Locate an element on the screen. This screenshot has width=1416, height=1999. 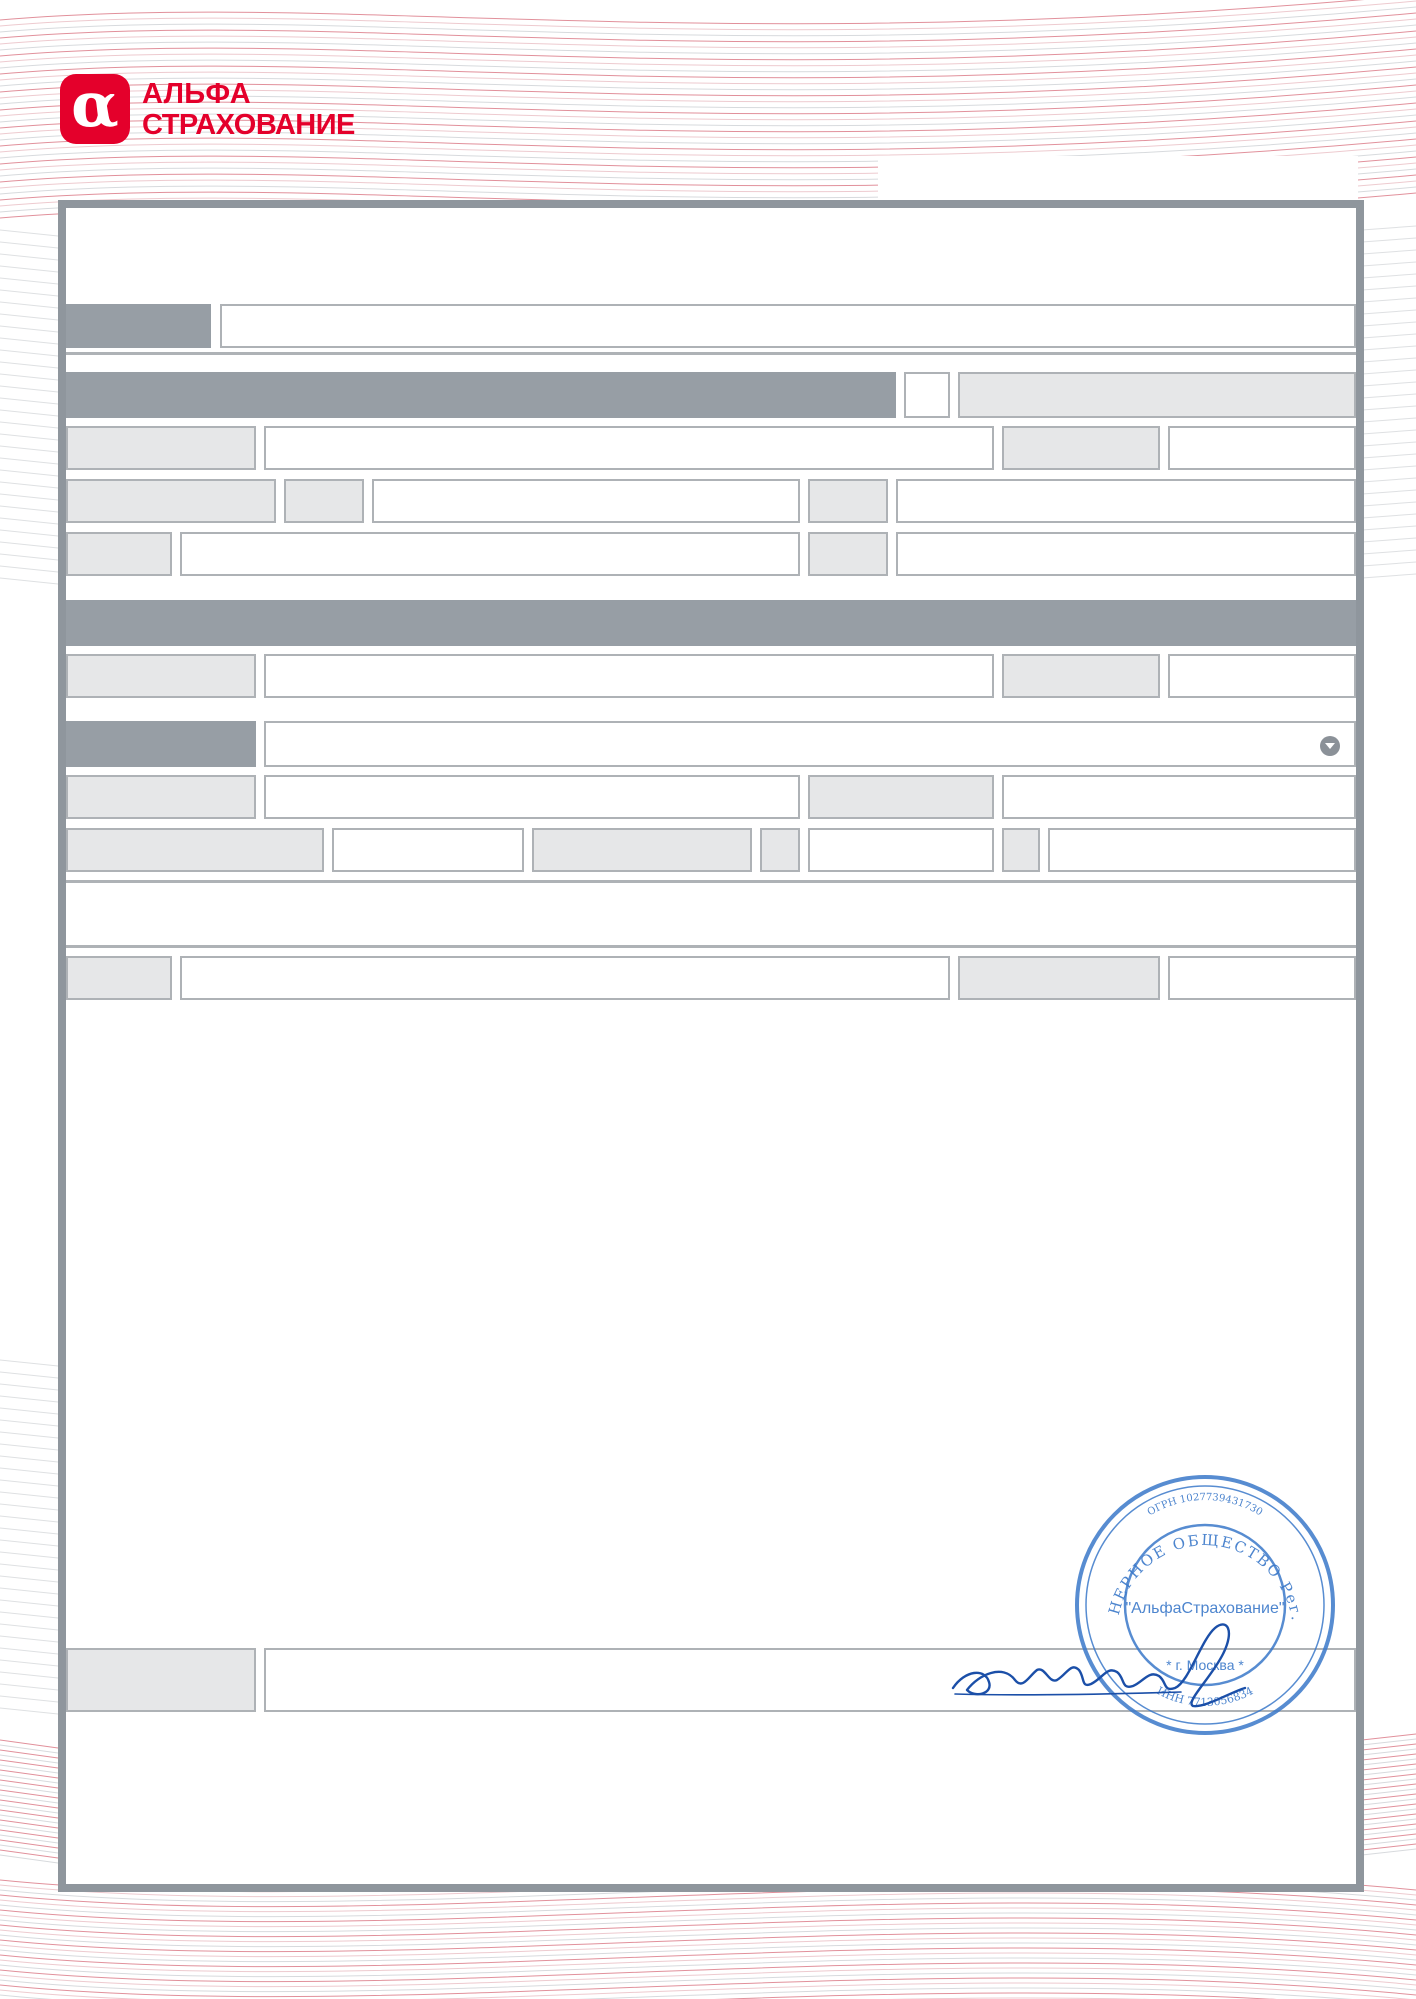
divider is located at coordinates (711, 881).